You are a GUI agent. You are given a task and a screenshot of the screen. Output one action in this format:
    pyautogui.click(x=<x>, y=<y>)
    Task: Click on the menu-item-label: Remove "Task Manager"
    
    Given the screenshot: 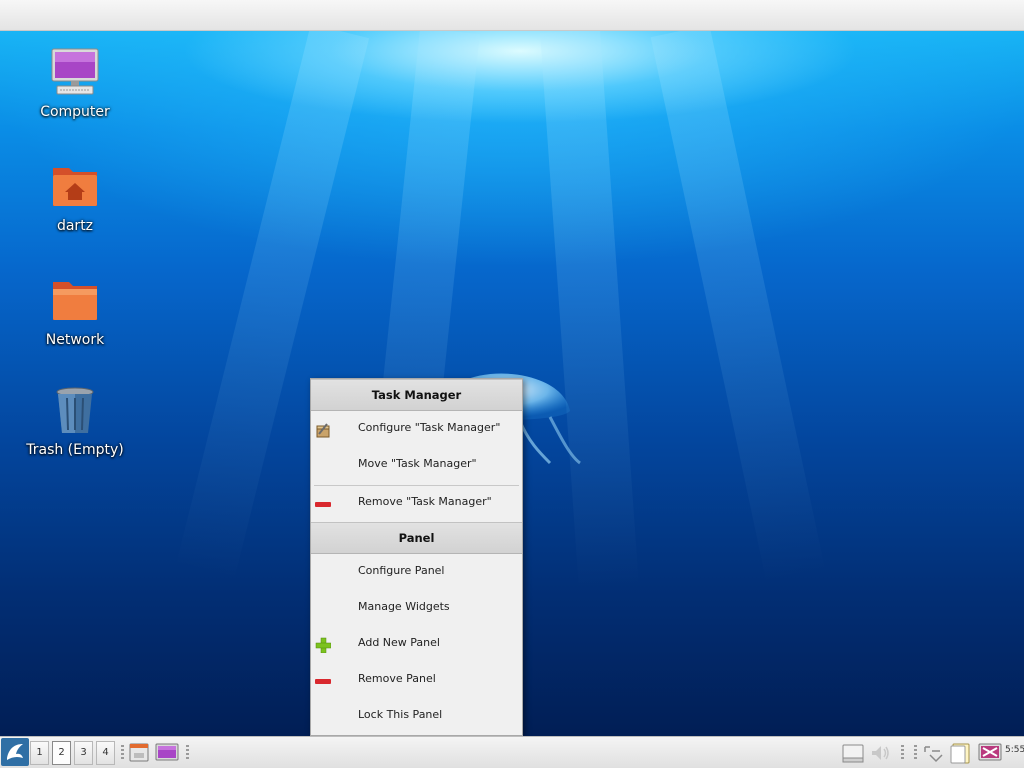 What is the action you would take?
    pyautogui.click(x=425, y=501)
    